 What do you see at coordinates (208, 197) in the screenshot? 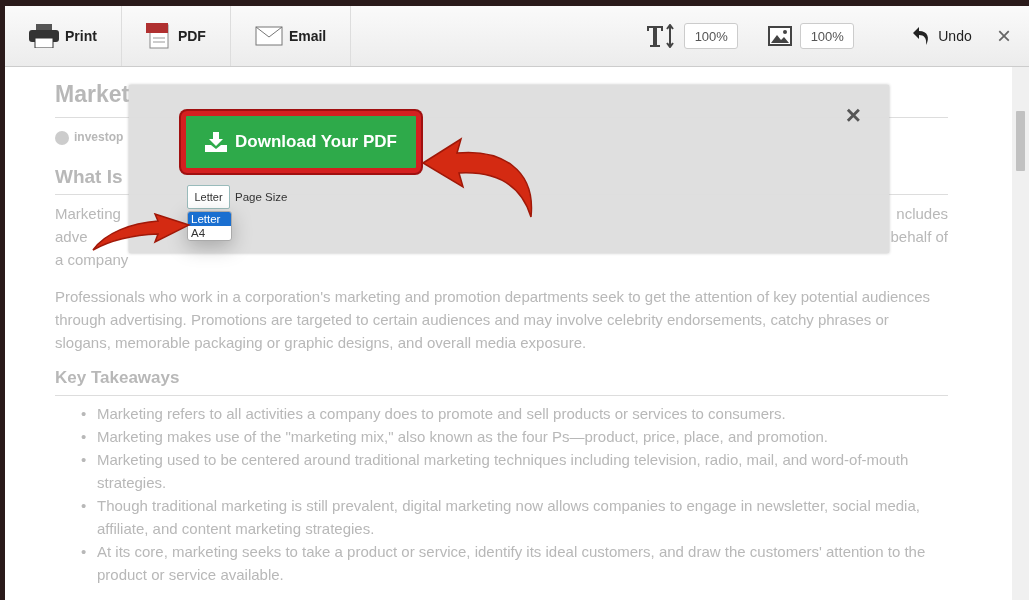
I see `page-size-select: Letter` at bounding box center [208, 197].